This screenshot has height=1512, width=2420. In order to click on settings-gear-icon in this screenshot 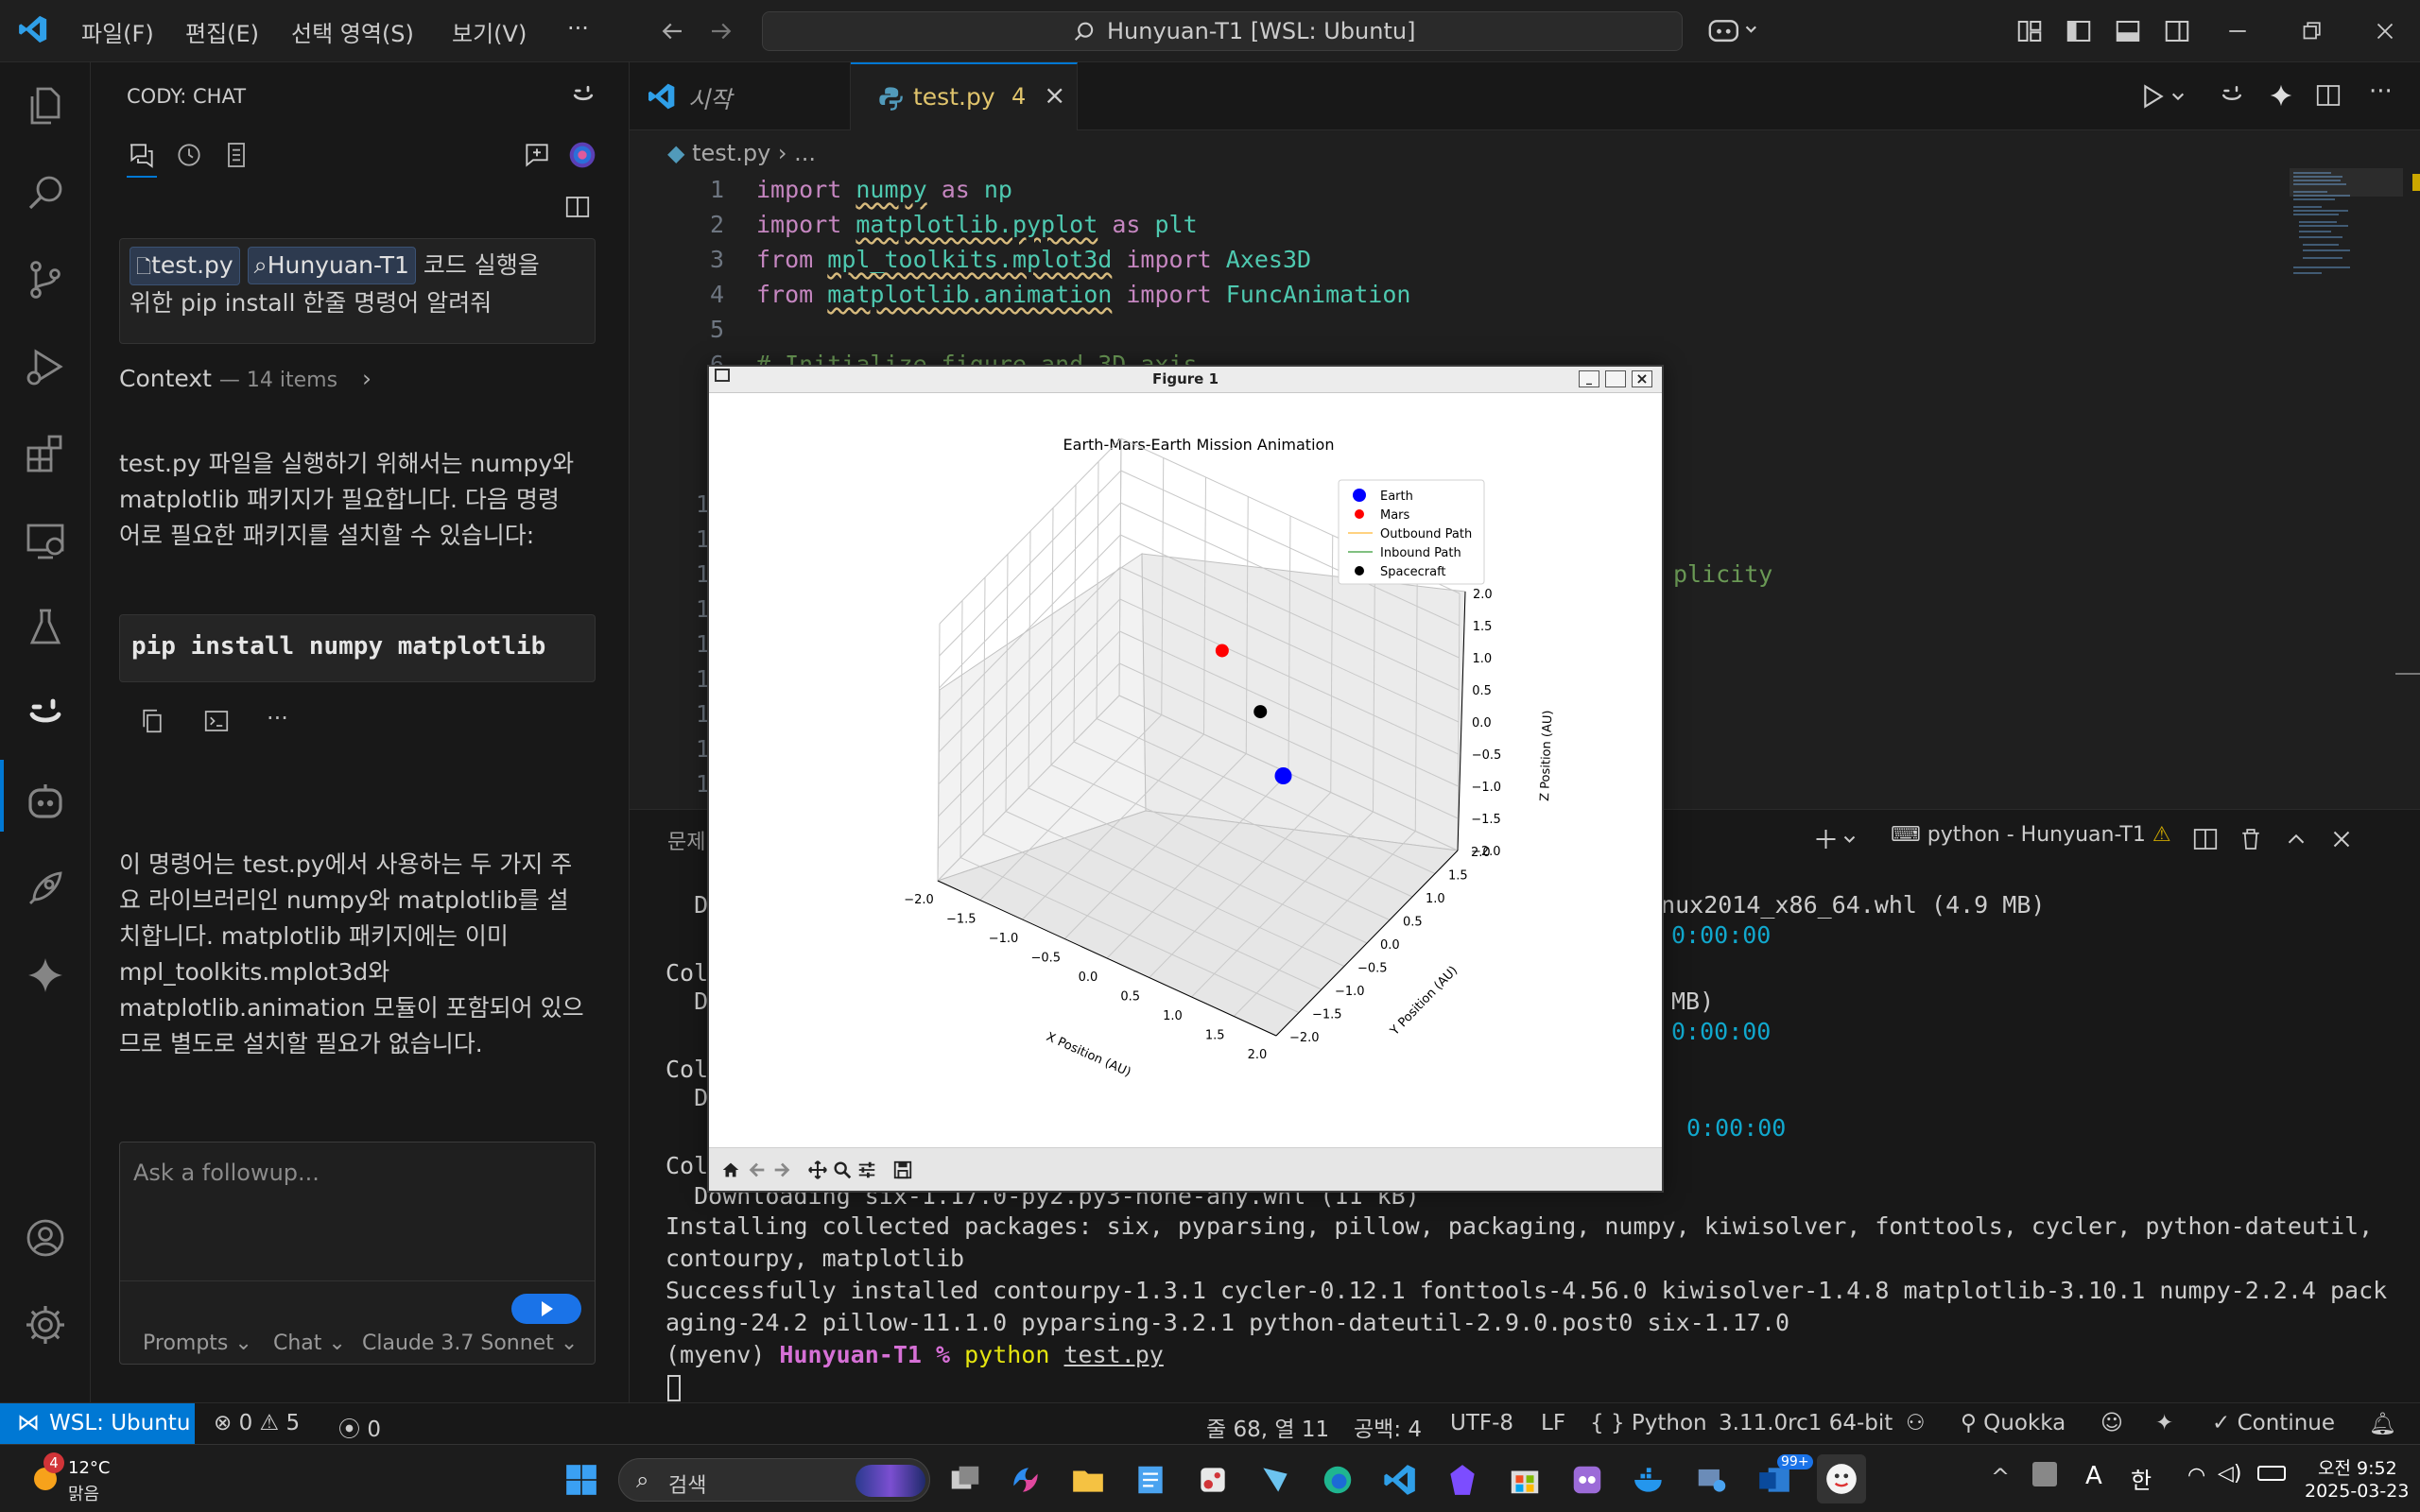, I will do `click(45, 1325)`.